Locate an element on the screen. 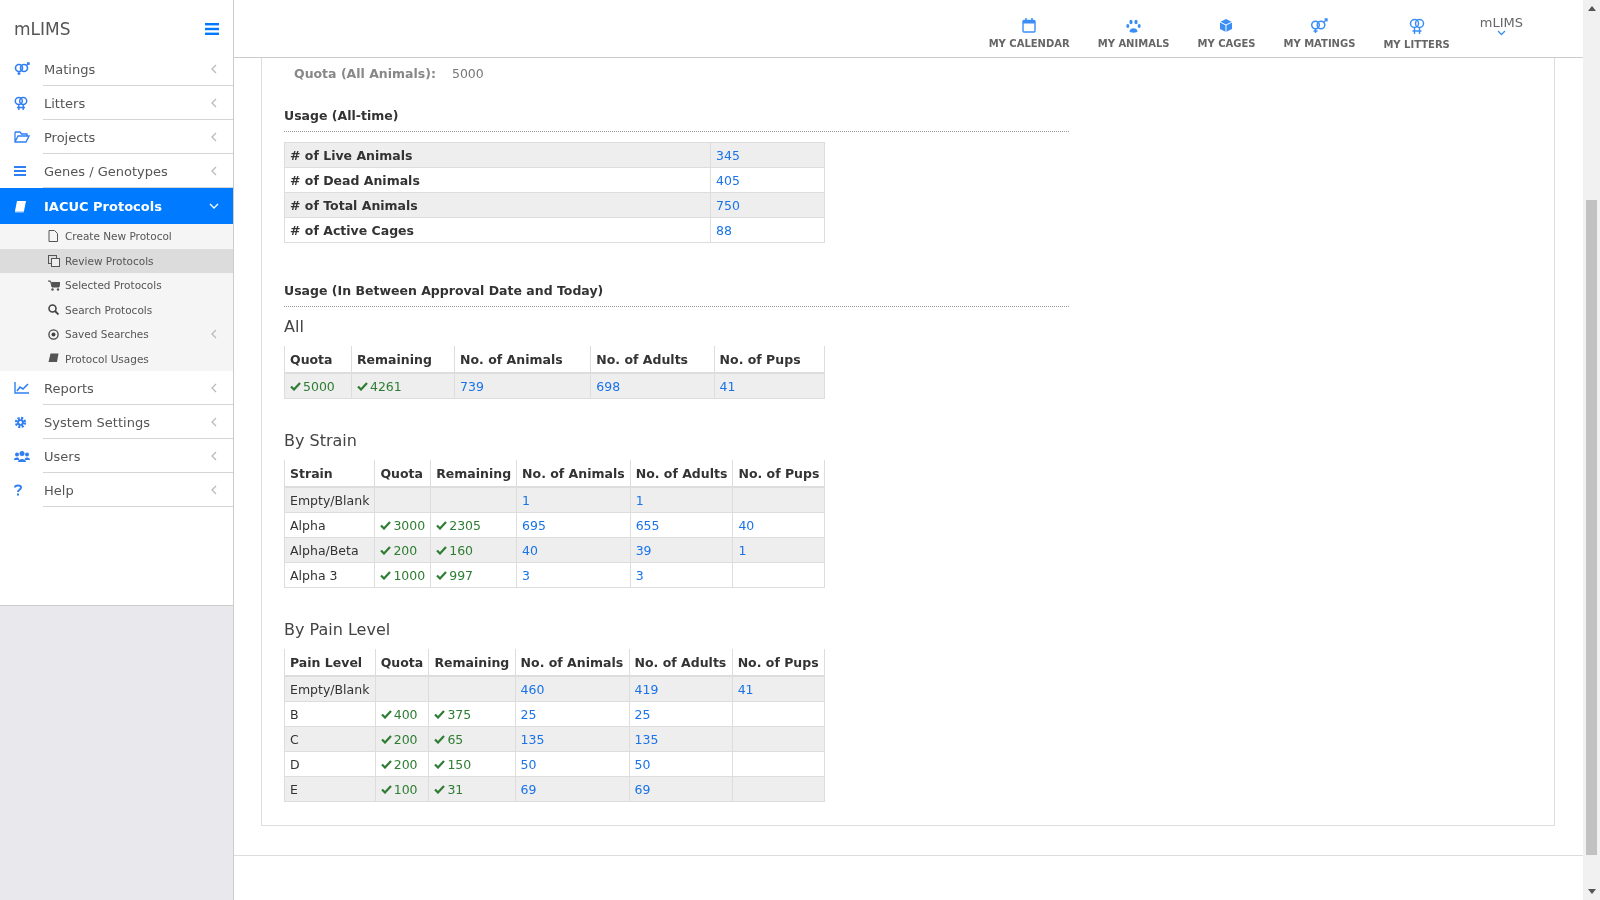 This screenshot has height=900, width=1600. table-link: 39 is located at coordinates (681, 550).